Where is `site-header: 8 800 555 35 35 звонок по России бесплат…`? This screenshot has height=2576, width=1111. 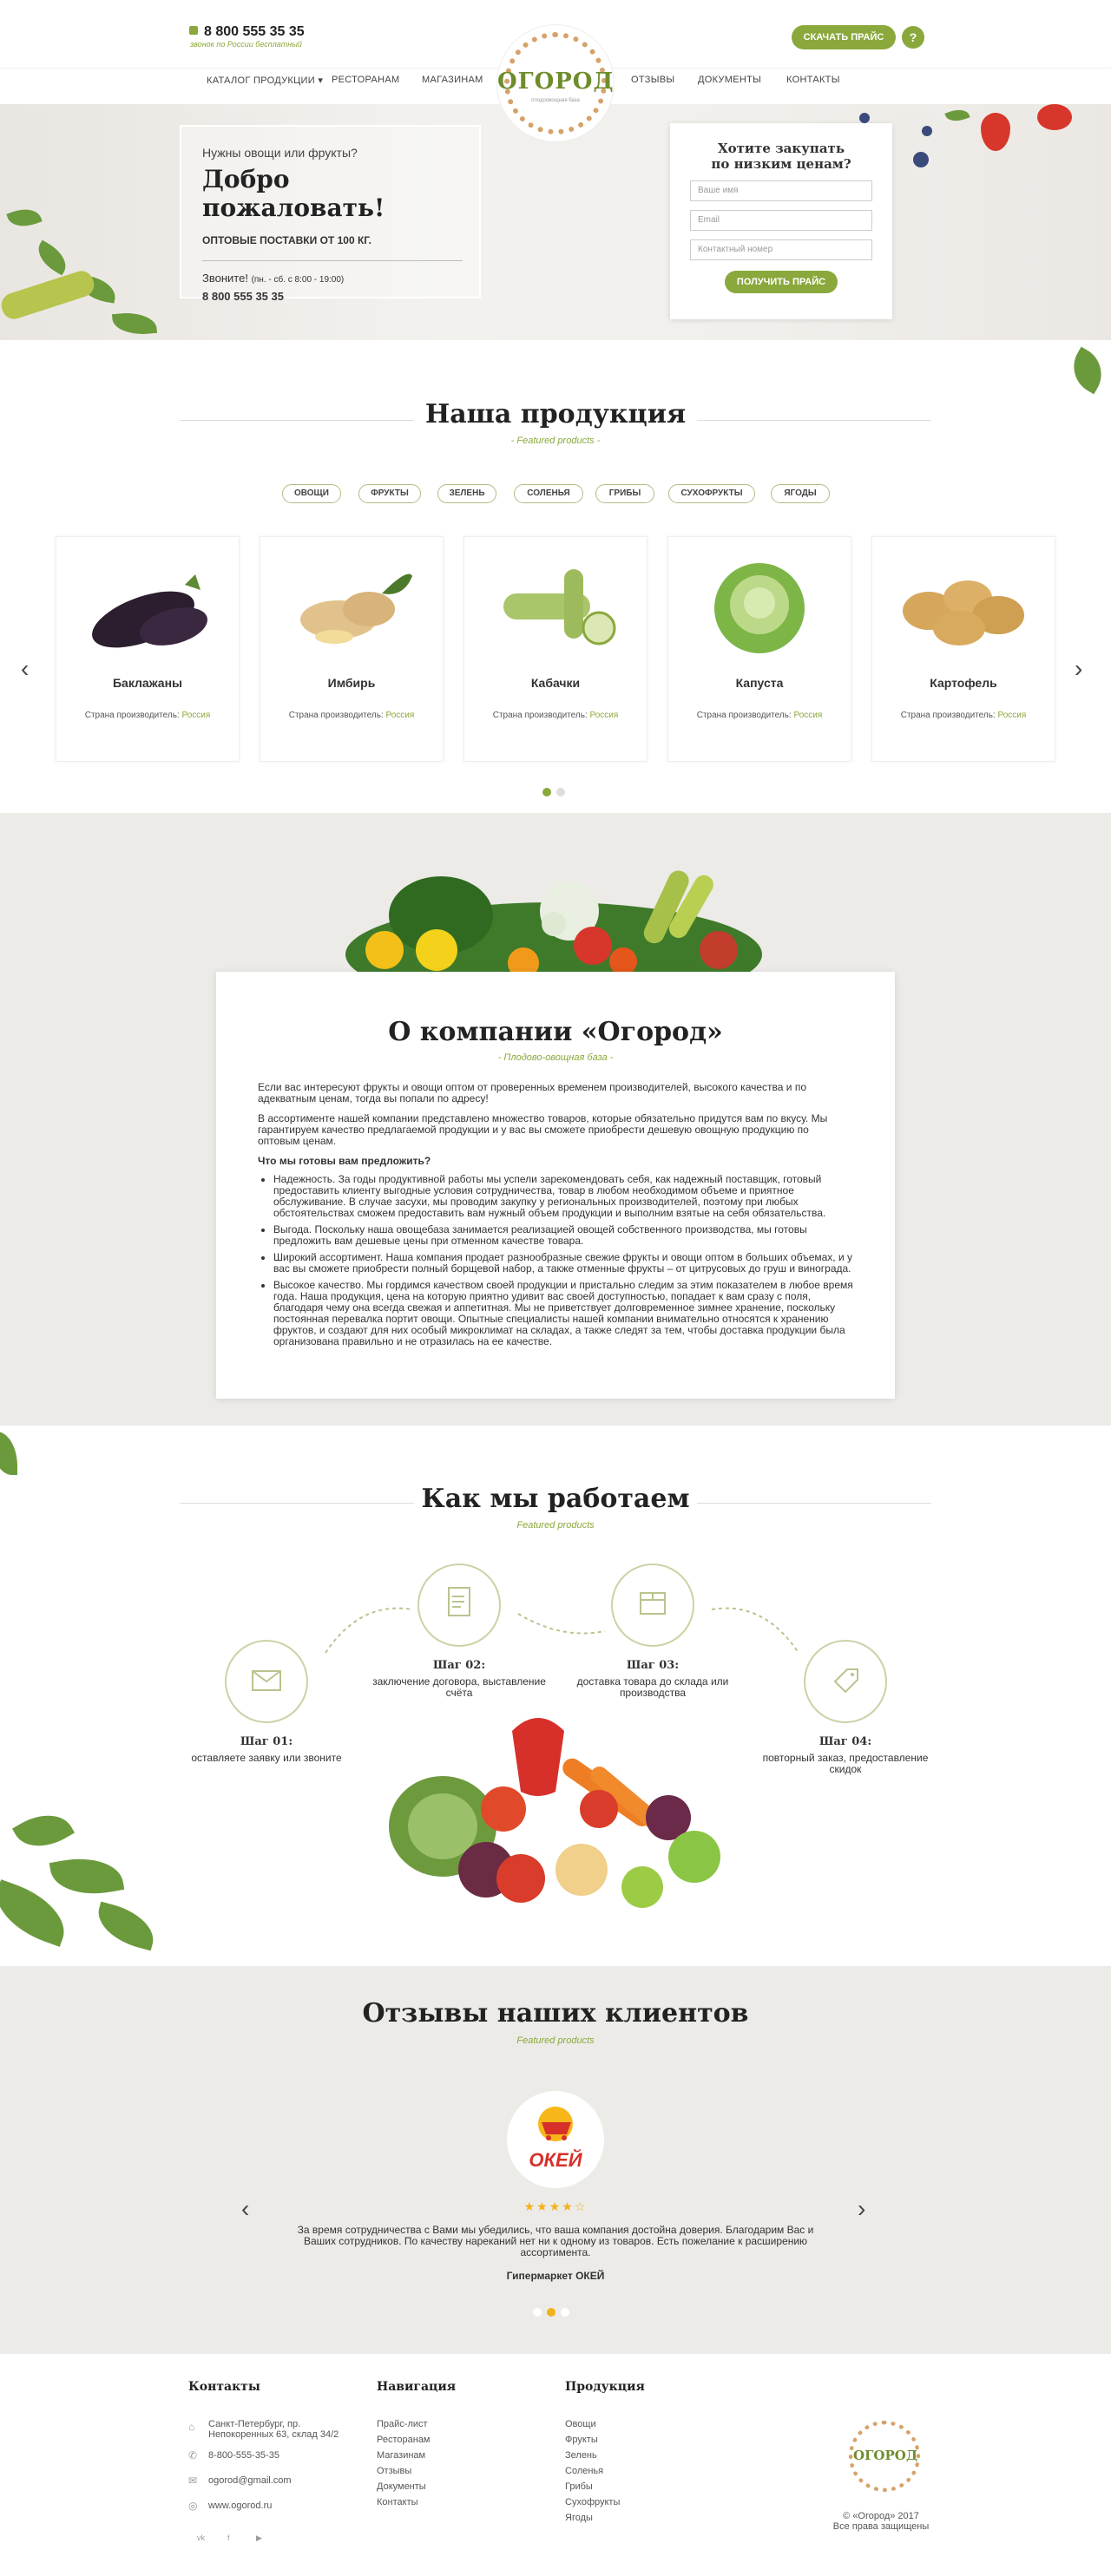 site-header: 8 800 555 35 35 звонок по России бесплат… is located at coordinates (555, 71).